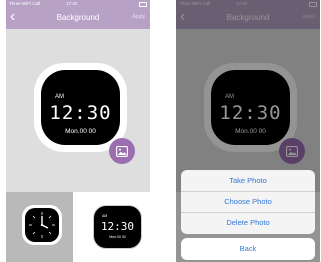  I want to click on clock-display: AM 12:30 Mon.00 00, so click(80, 107).